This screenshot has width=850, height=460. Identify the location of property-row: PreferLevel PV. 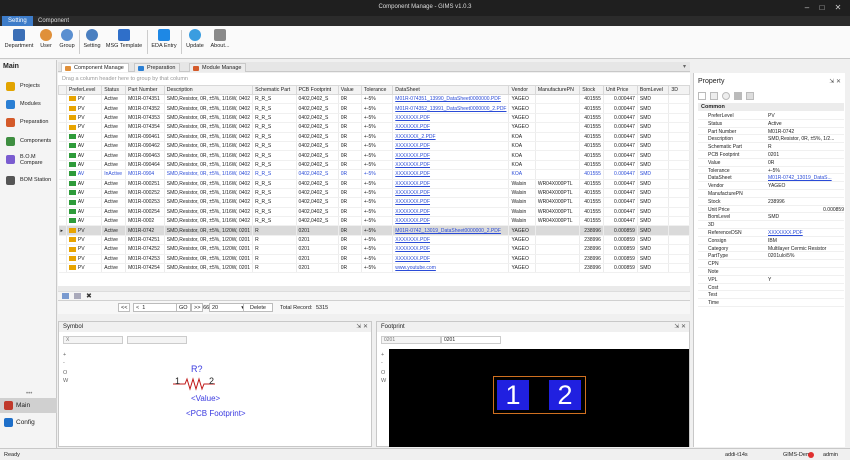
(771, 116).